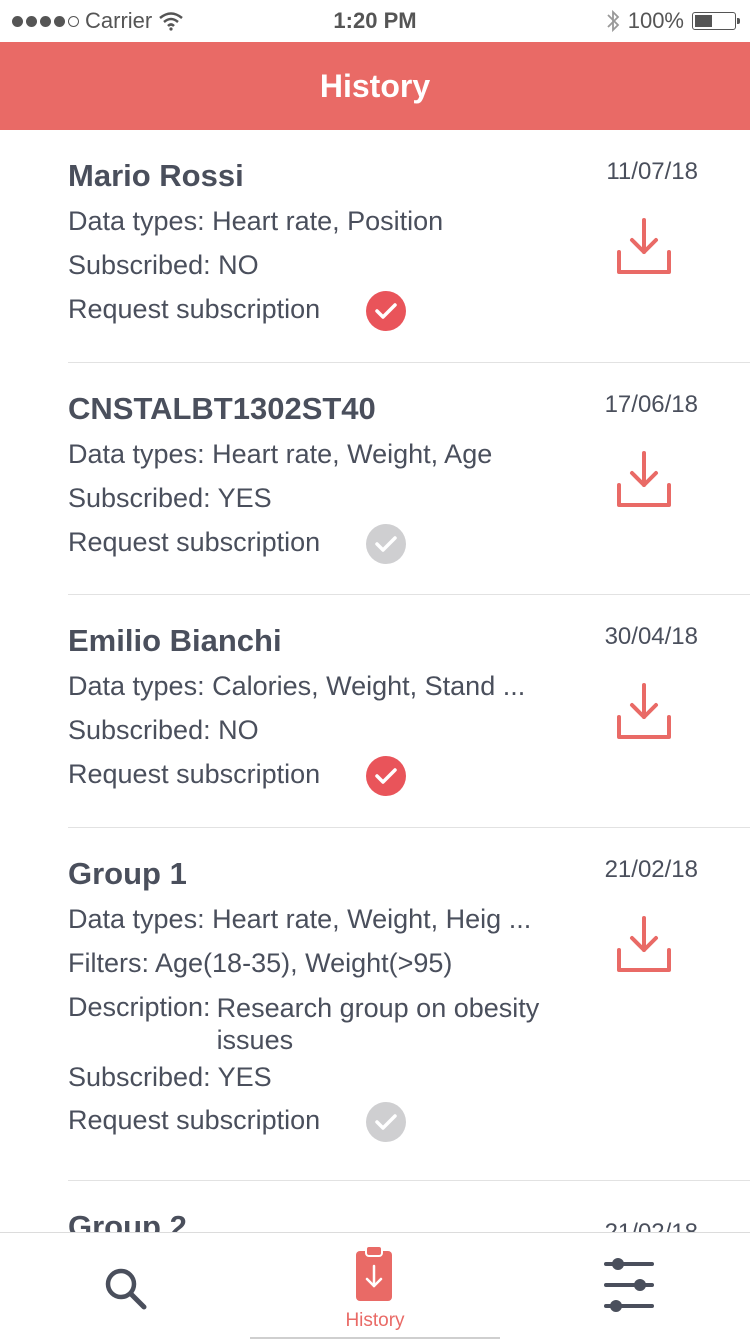 This screenshot has width=750, height=1339. I want to click on battery-icon, so click(716, 21).